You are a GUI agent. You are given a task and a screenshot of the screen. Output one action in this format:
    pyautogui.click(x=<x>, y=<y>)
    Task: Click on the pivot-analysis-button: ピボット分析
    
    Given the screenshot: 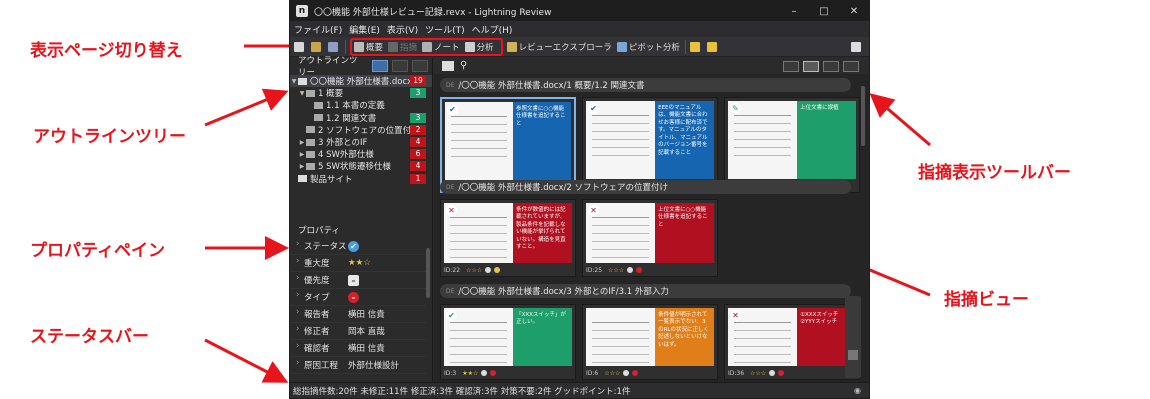 What is the action you would take?
    pyautogui.click(x=648, y=47)
    